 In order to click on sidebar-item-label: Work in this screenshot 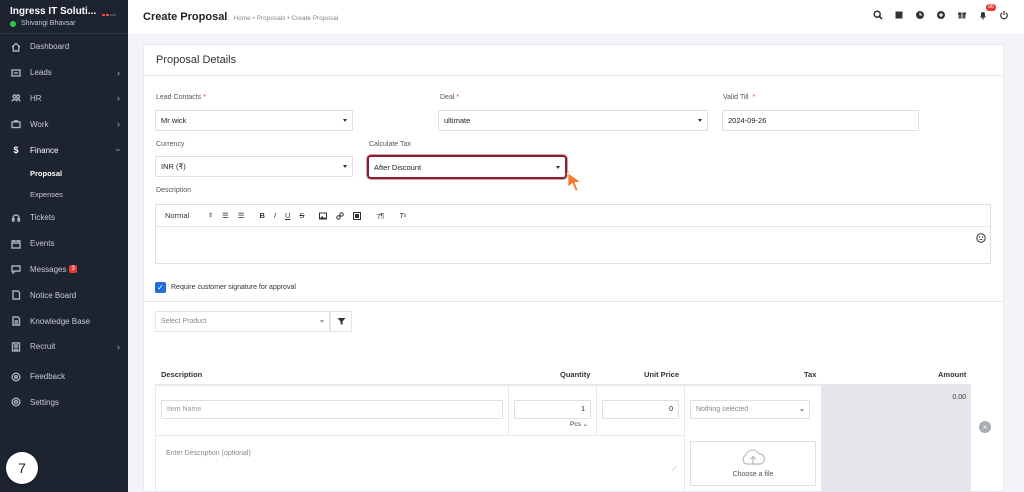, I will do `click(39, 124)`.